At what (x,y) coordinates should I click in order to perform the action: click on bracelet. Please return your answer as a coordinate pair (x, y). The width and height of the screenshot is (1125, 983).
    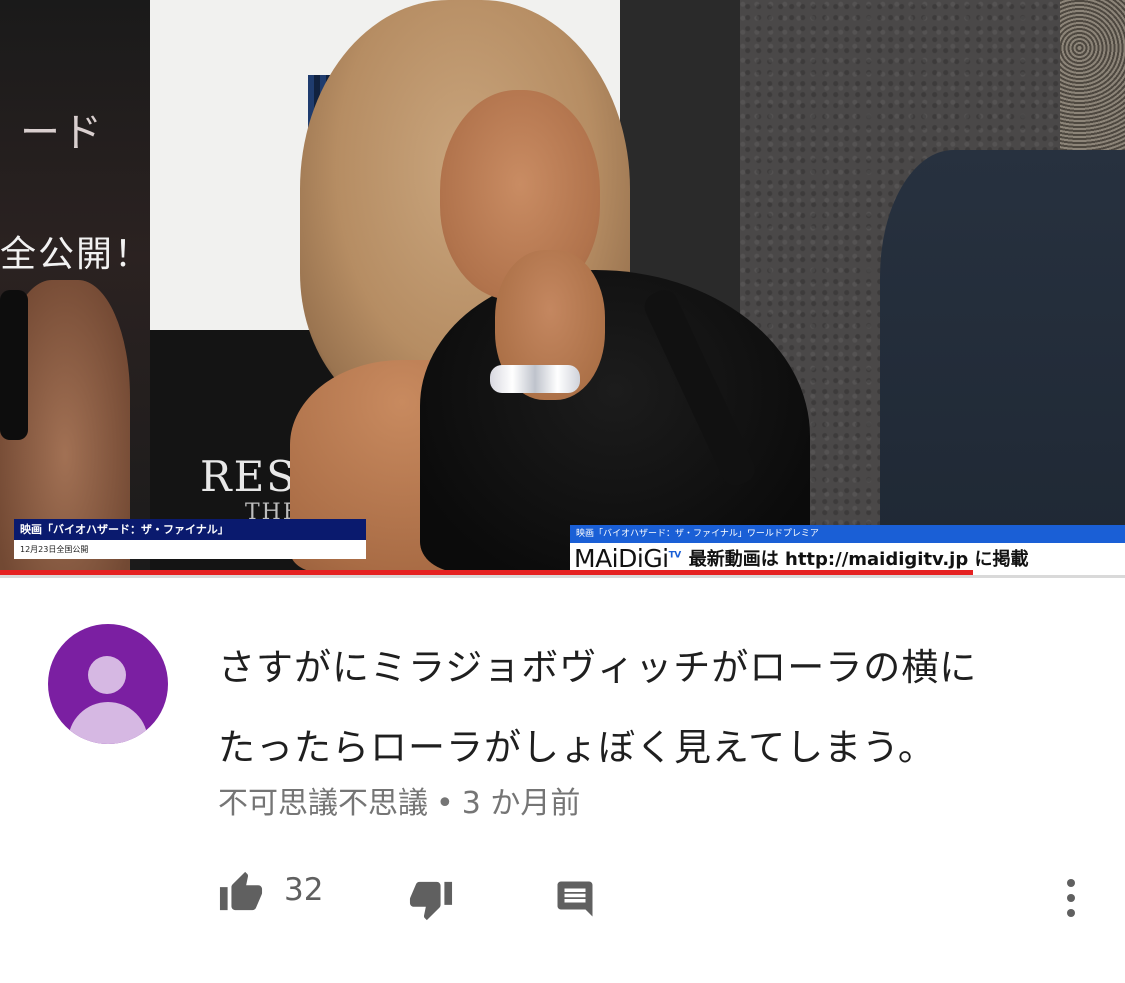
    Looking at the image, I should click on (535, 379).